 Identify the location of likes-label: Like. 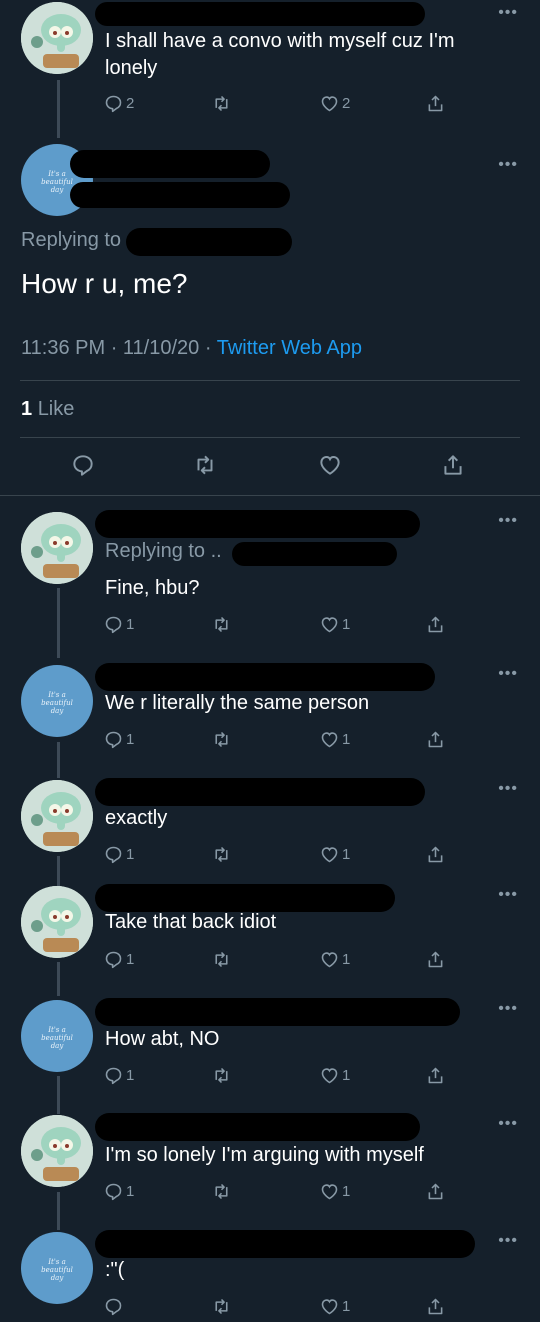
(56, 409).